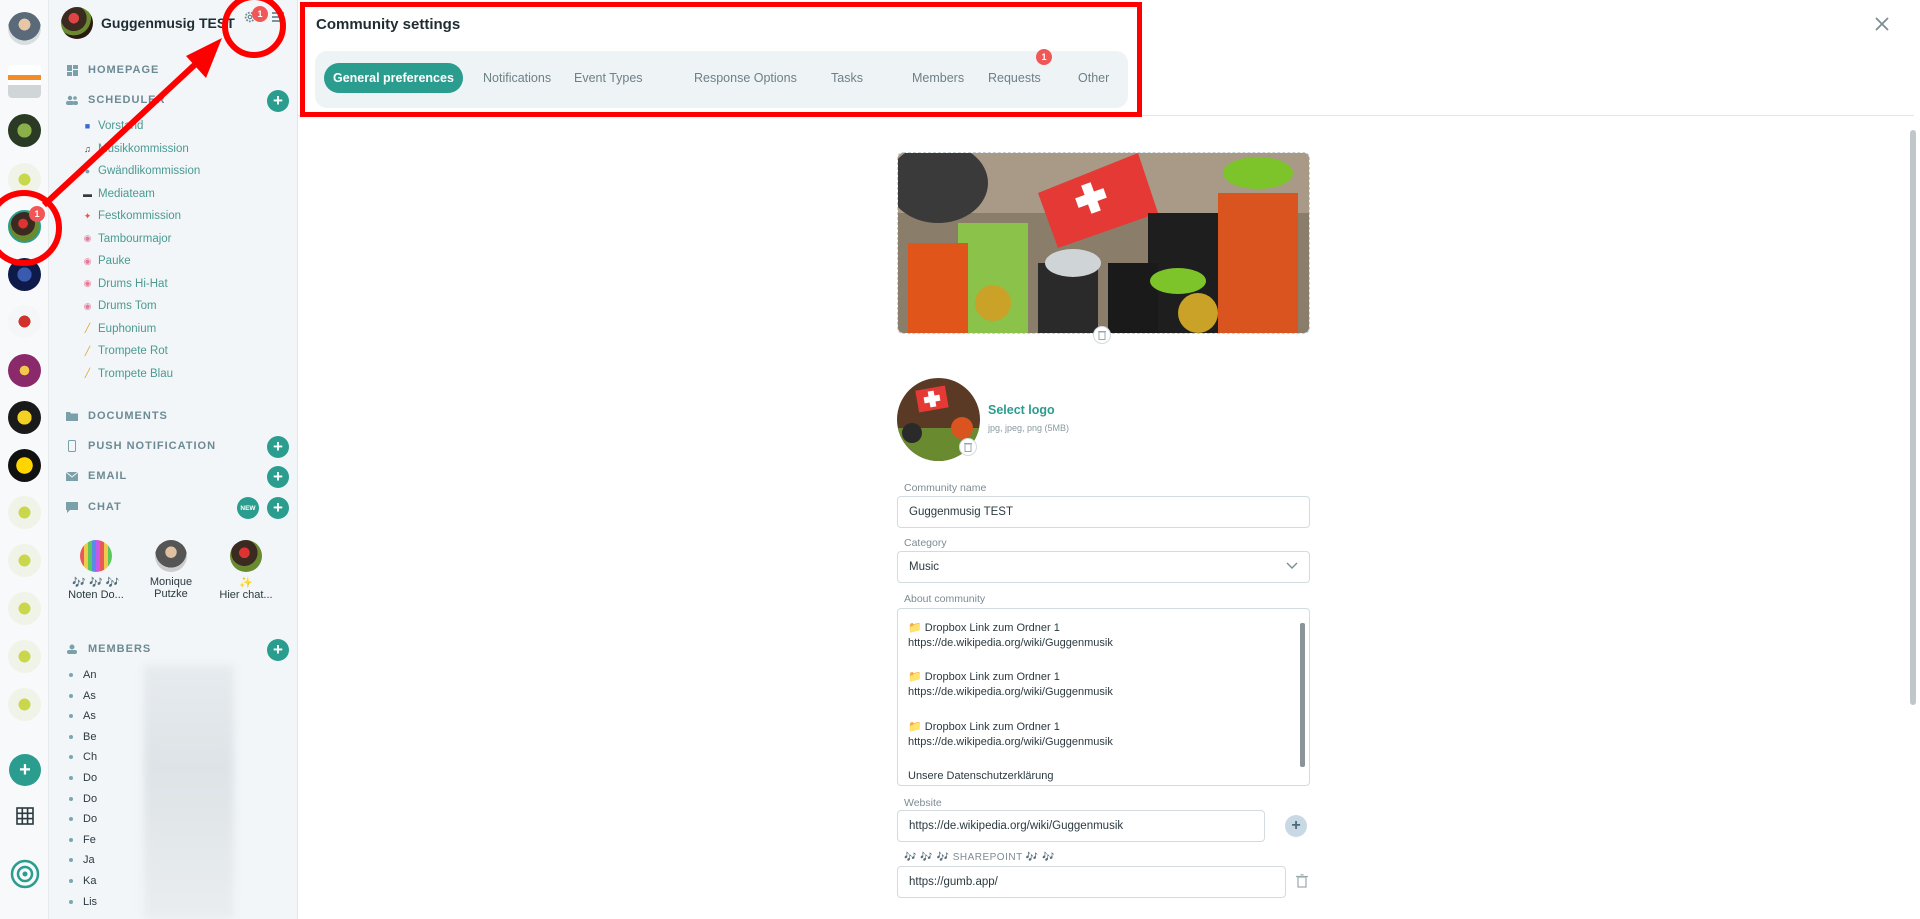  What do you see at coordinates (89, 860) in the screenshot?
I see `member-name: Ja` at bounding box center [89, 860].